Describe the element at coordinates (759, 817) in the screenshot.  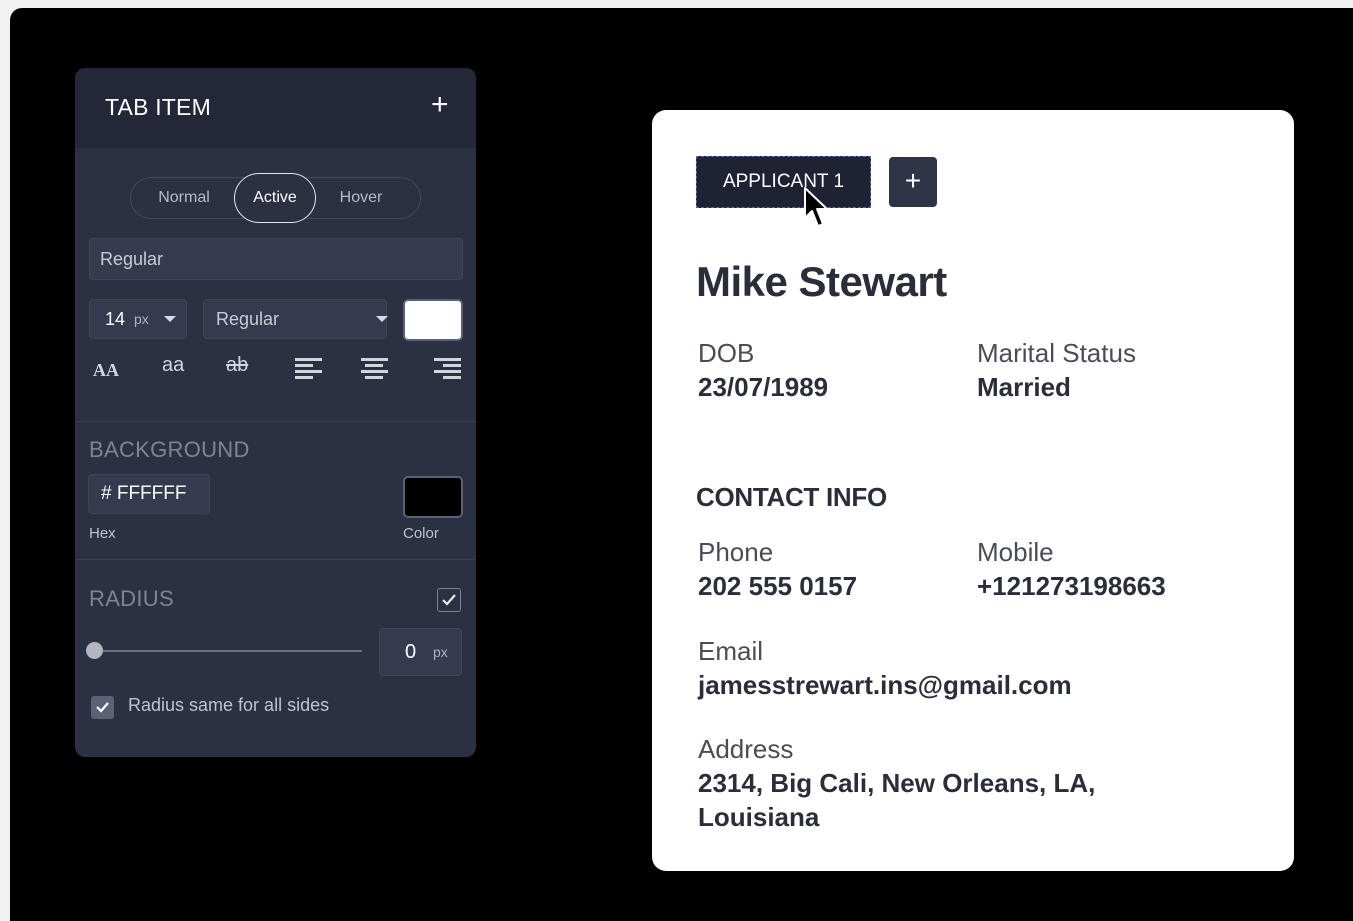
I see `address-line-2: Louisiana` at that location.